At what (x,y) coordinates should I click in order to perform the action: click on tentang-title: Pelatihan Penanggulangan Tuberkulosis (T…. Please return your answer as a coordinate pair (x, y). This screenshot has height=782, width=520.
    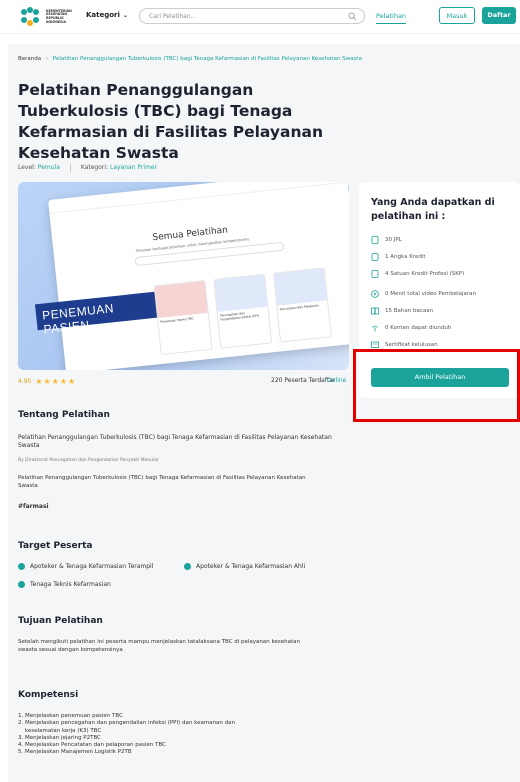
    Looking at the image, I should click on (175, 441).